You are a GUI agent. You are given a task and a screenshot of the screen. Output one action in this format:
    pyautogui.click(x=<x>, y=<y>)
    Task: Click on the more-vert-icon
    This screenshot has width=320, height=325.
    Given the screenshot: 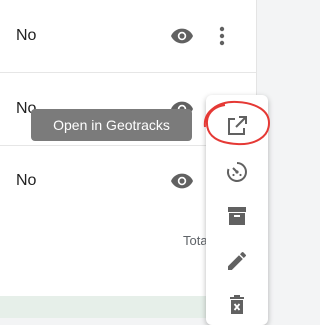 What is the action you would take?
    pyautogui.click(x=222, y=36)
    